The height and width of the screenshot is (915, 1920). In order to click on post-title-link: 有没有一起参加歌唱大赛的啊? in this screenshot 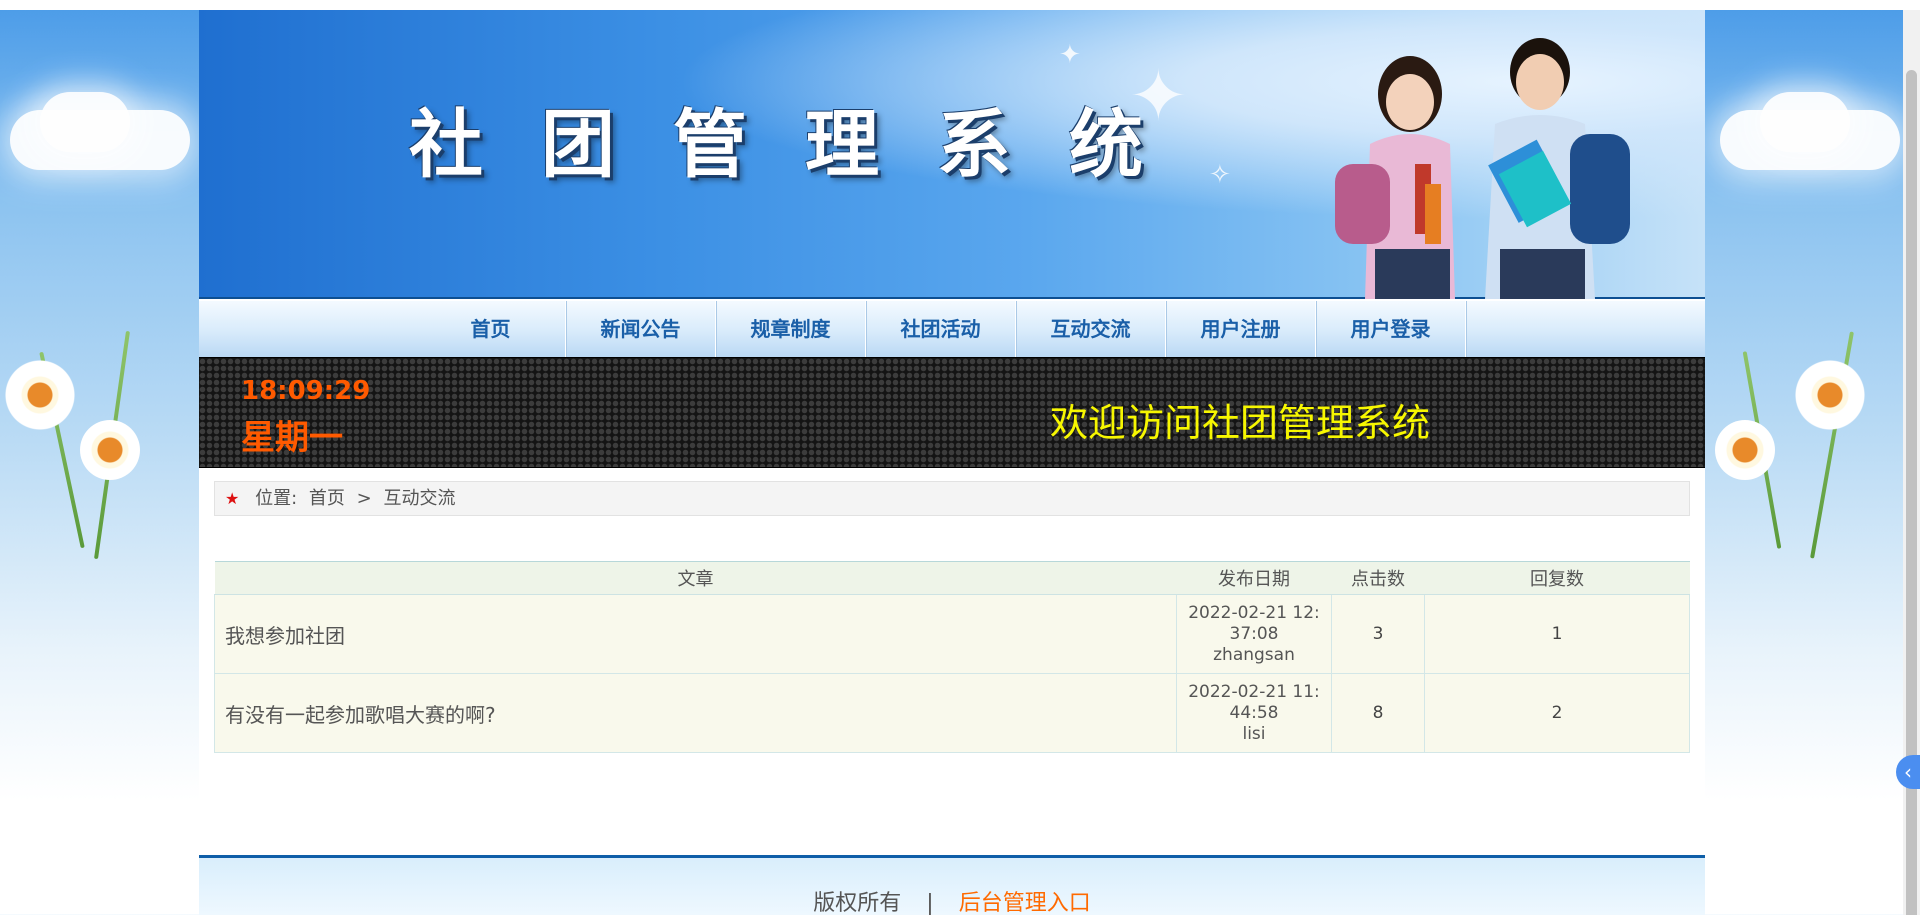, I will do `click(695, 713)`.